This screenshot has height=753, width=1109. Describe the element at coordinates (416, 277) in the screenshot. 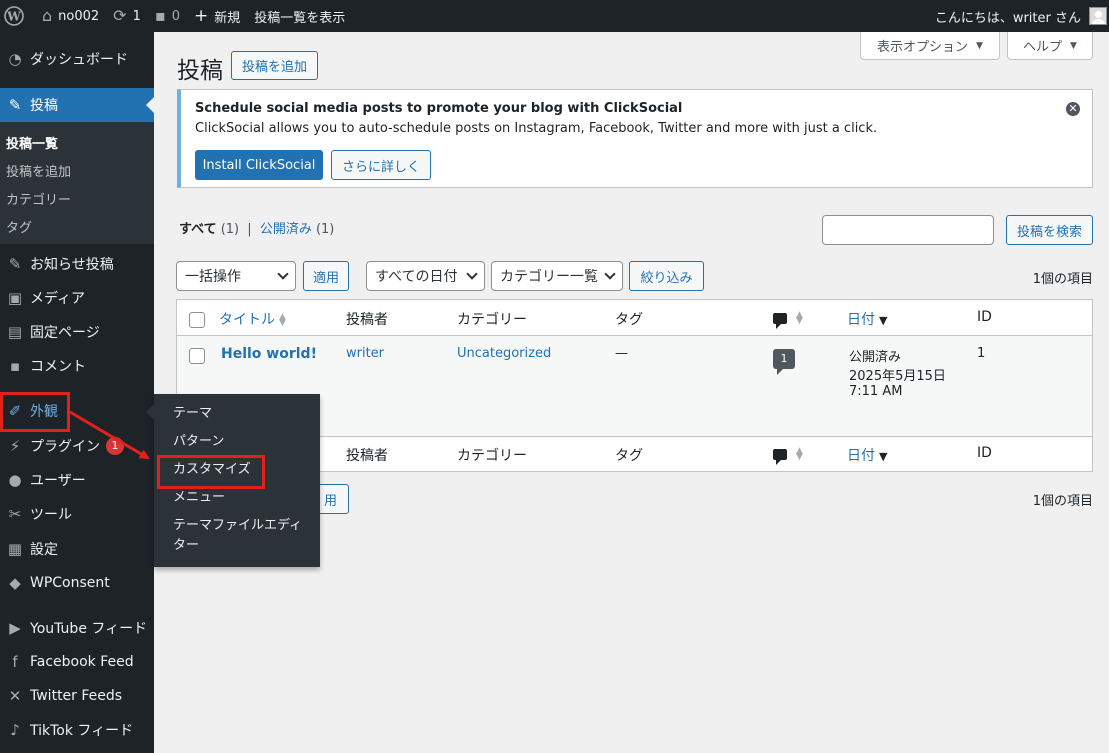

I see `date-filter-value: すべての日付` at that location.